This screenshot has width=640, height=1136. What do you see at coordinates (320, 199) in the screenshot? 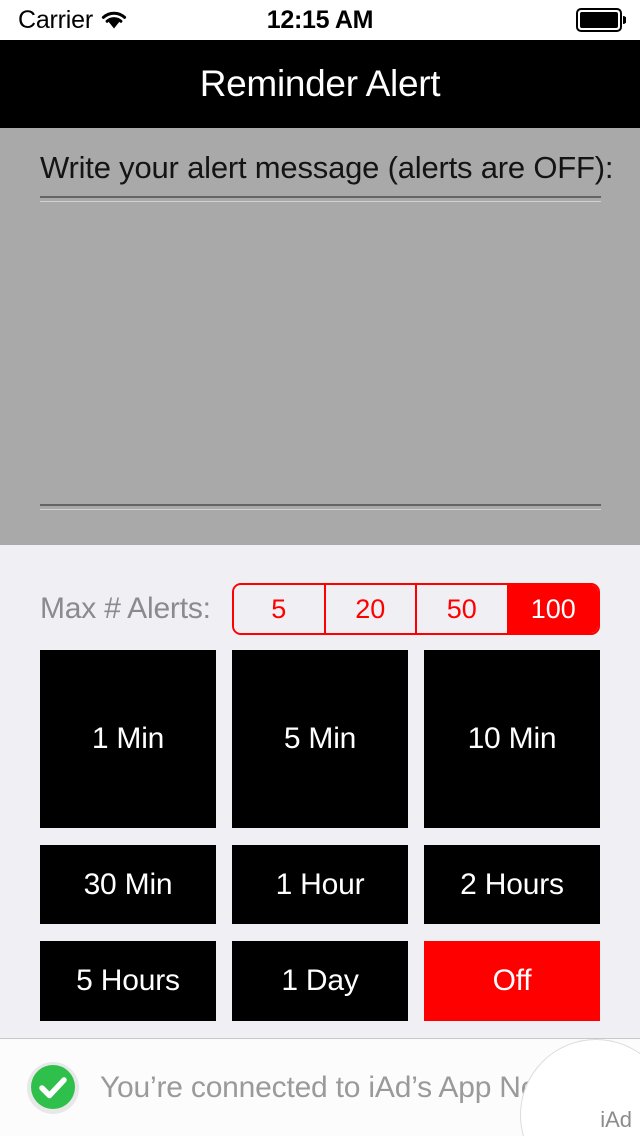
I see `divider-top` at bounding box center [320, 199].